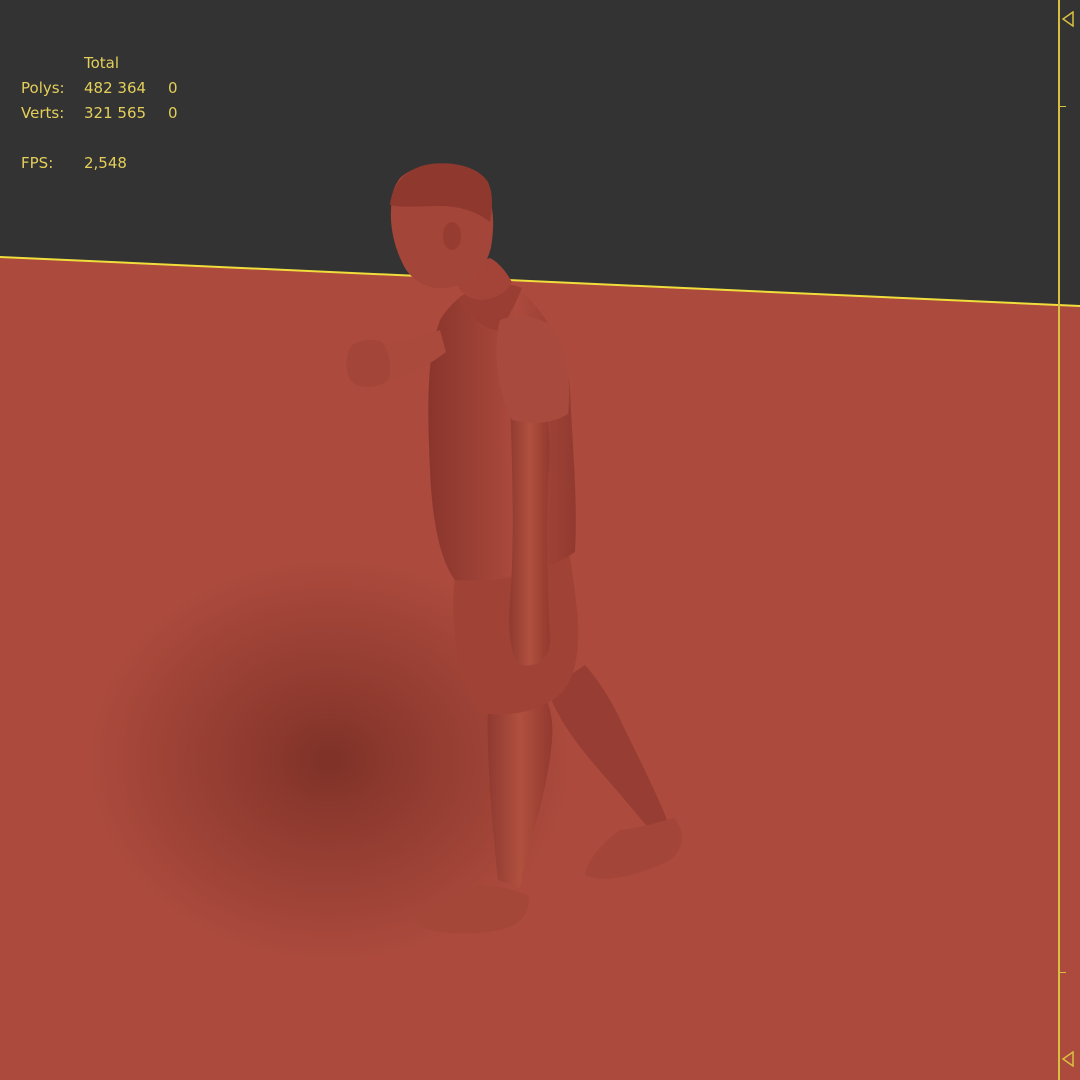 This screenshot has height=1080, width=1080. What do you see at coordinates (43, 88) in the screenshot?
I see `polys-label: Polys:` at bounding box center [43, 88].